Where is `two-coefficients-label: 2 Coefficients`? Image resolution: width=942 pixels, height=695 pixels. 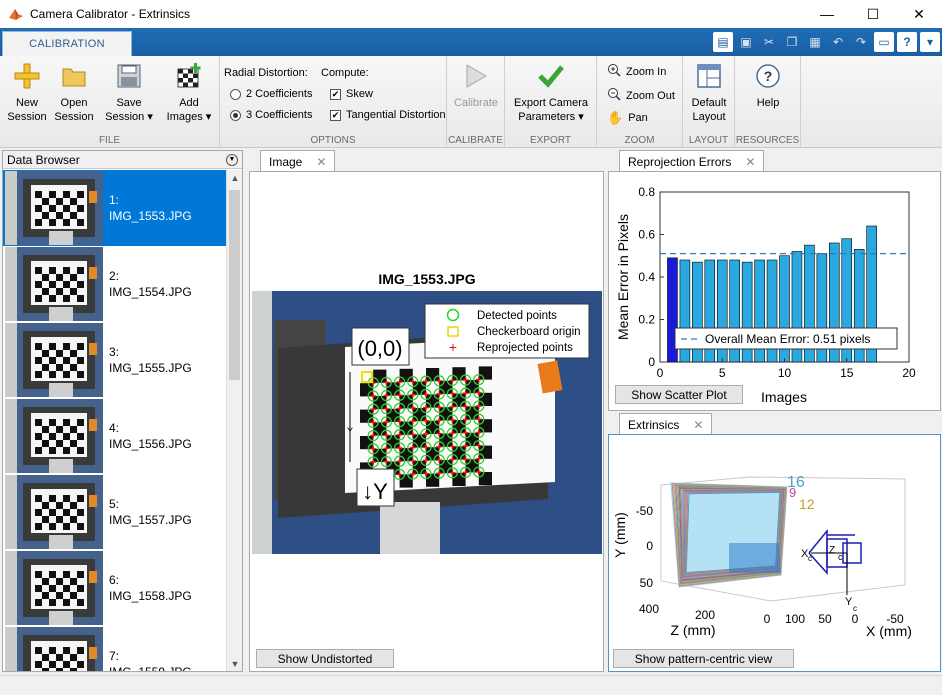 two-coefficients-label: 2 Coefficients is located at coordinates (279, 94).